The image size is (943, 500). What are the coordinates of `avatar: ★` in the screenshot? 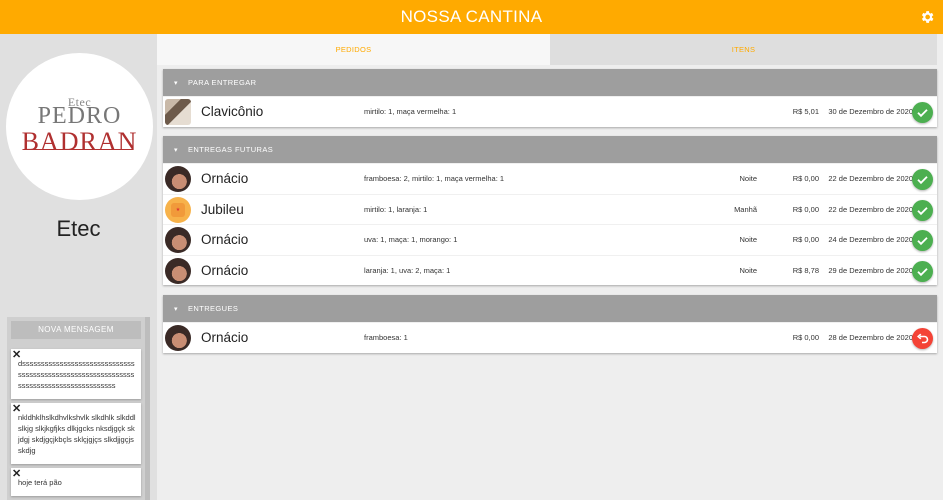 It's located at (178, 209).